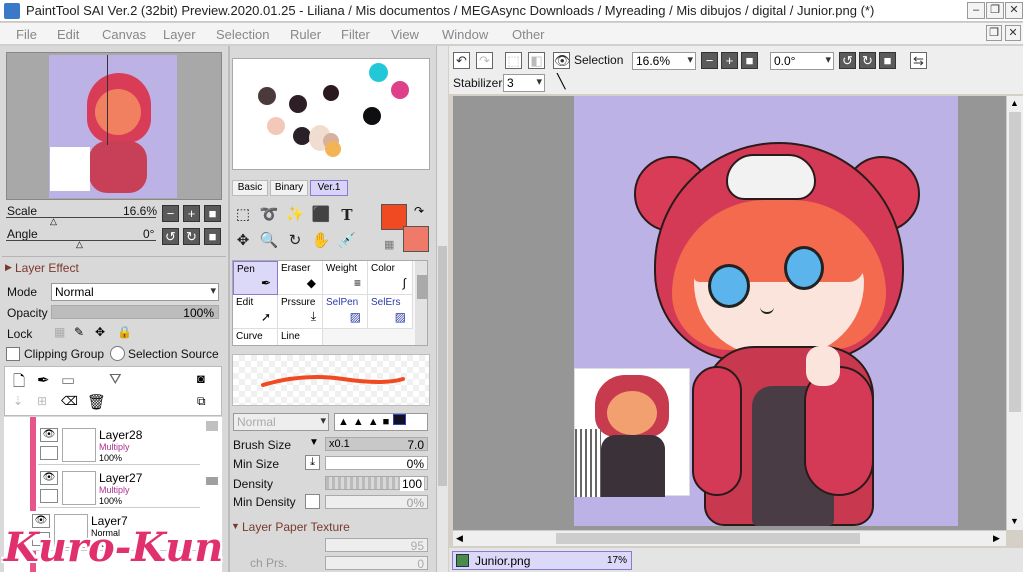 This screenshot has height=572, width=1023. Describe the element at coordinates (119, 445) in the screenshot. I see `layer-row: 👁 Layer28 Multiply 100%` at that location.